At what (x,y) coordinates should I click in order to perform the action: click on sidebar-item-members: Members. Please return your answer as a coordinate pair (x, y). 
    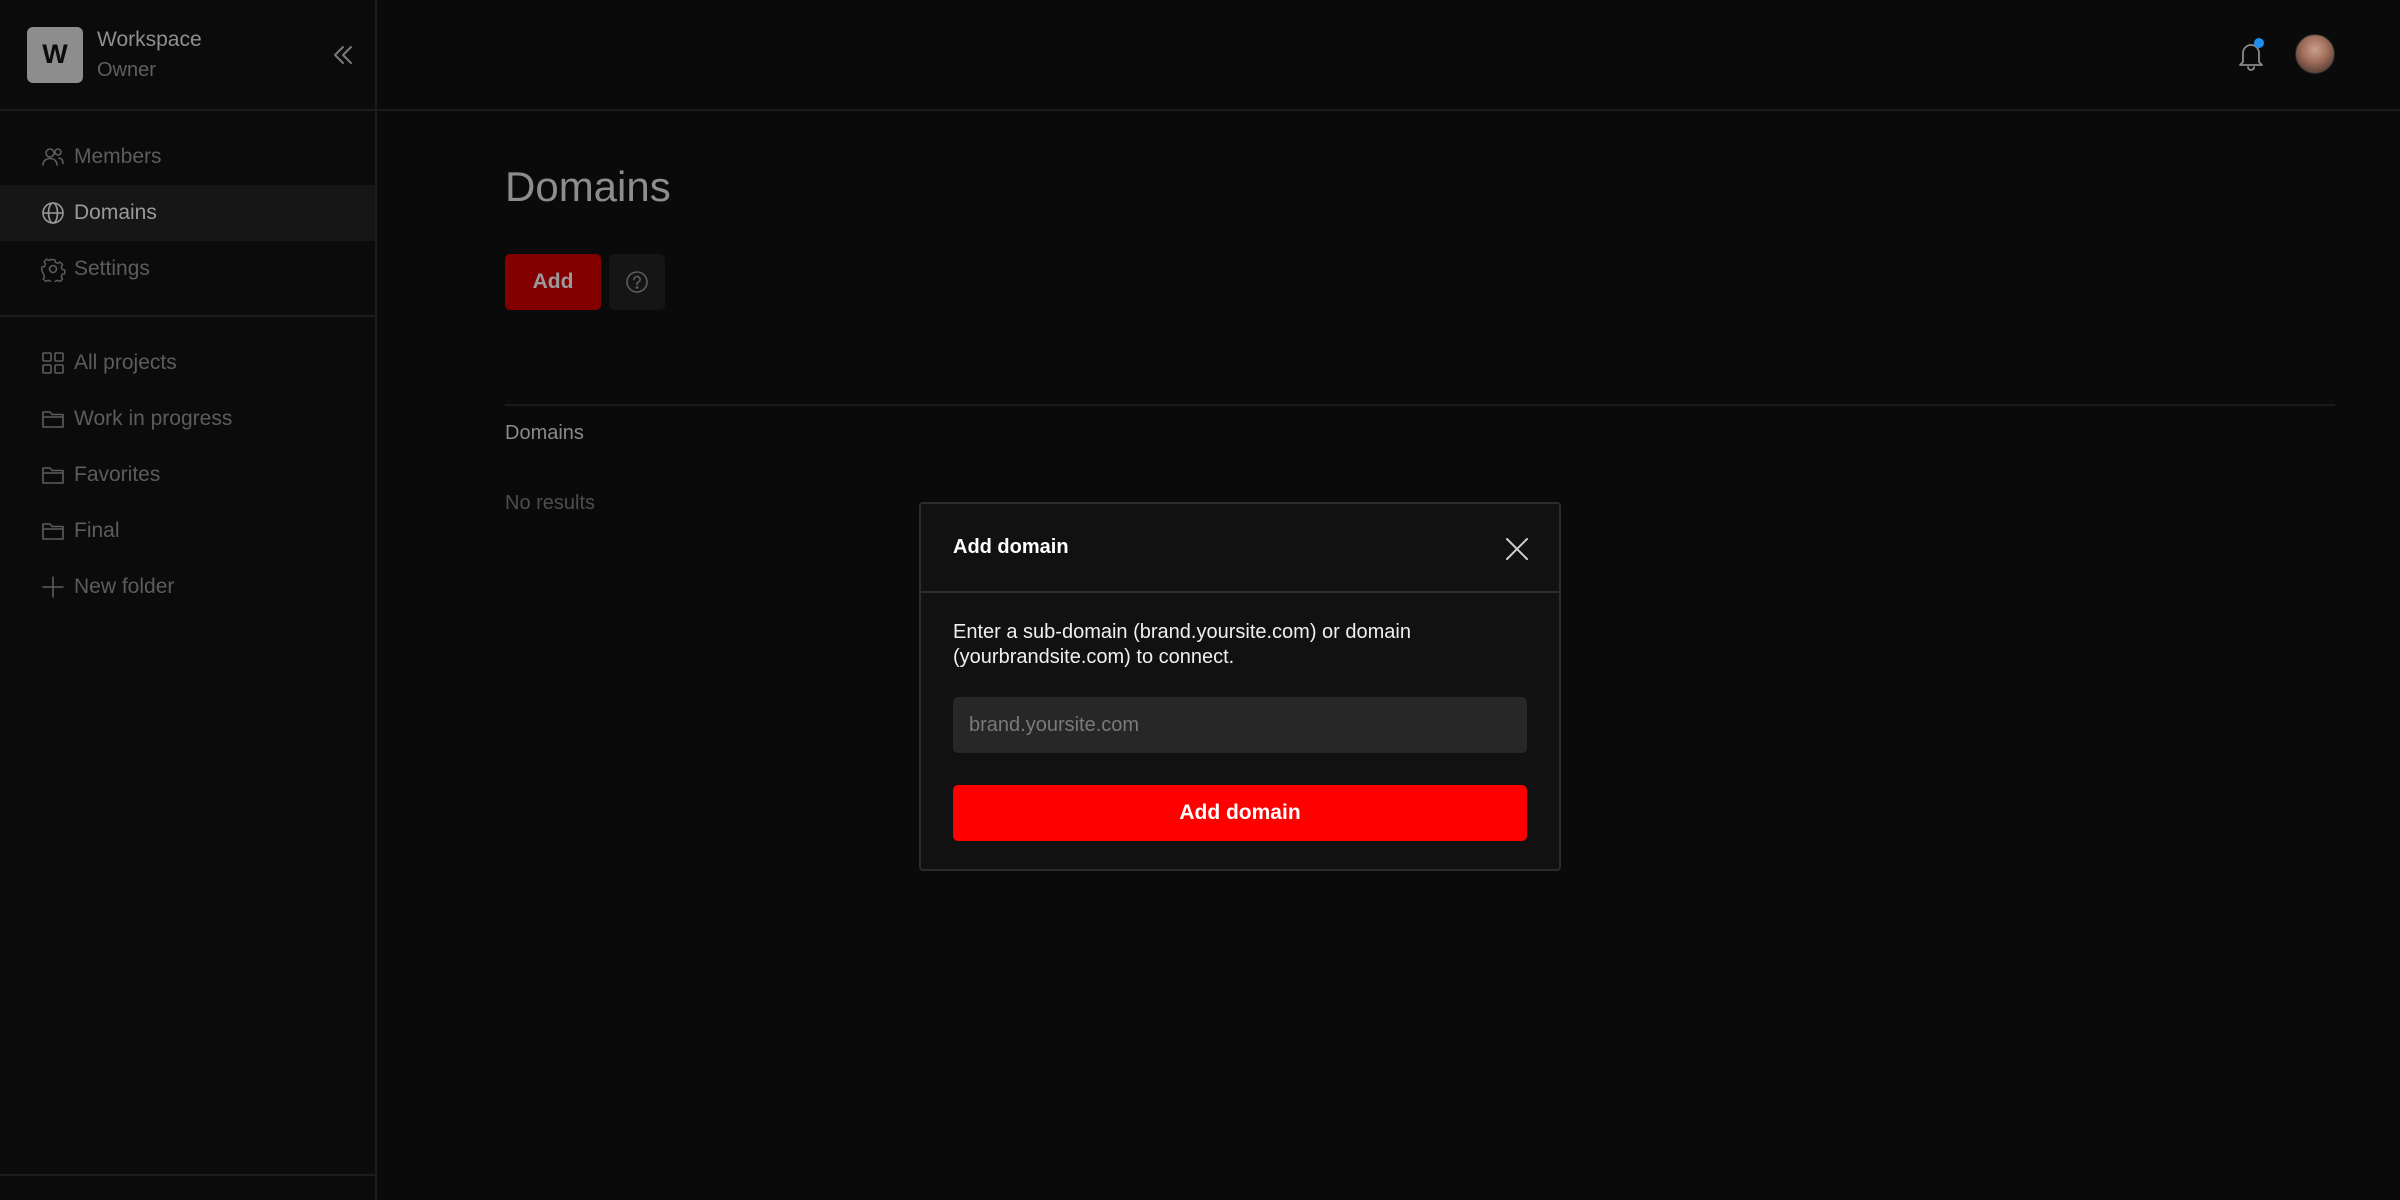
    Looking at the image, I should click on (187, 157).